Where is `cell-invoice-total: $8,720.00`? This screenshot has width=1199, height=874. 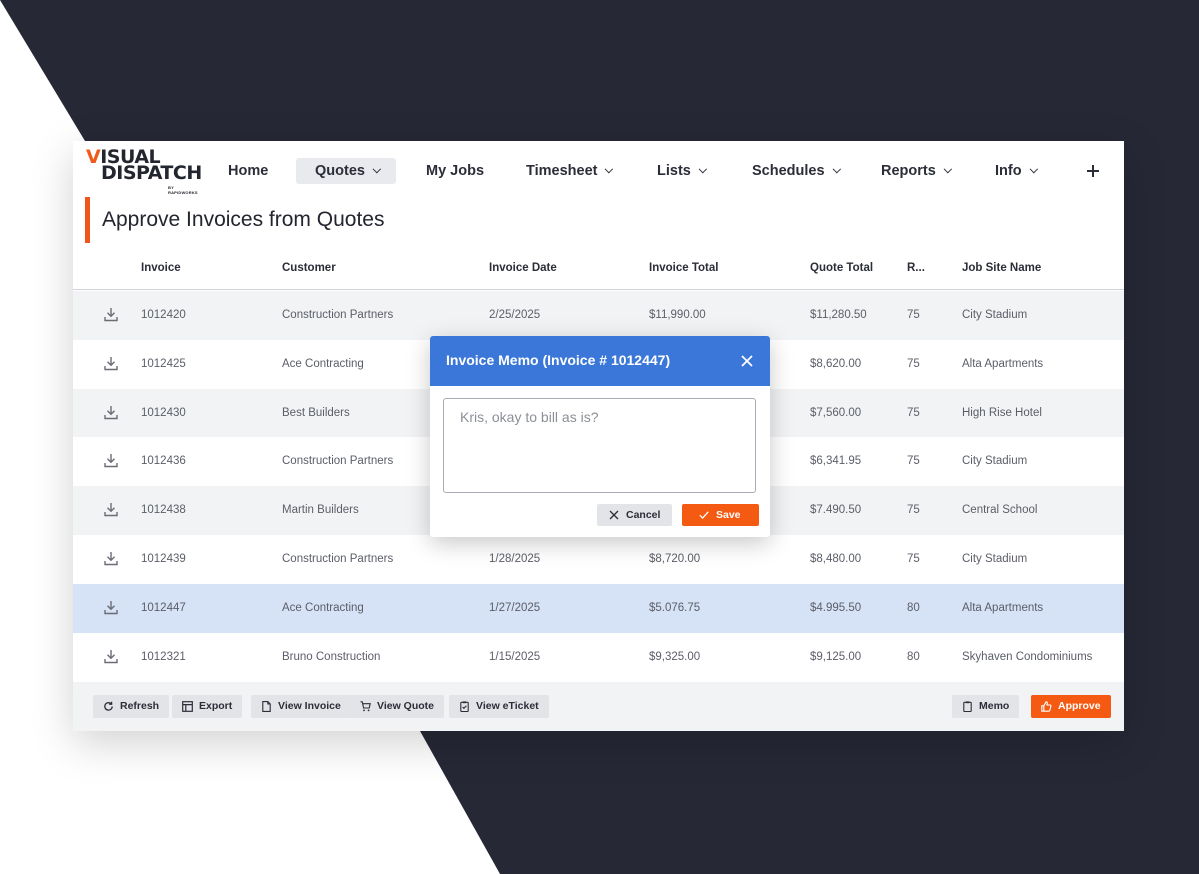 cell-invoice-total: $8,720.00 is located at coordinates (675, 558).